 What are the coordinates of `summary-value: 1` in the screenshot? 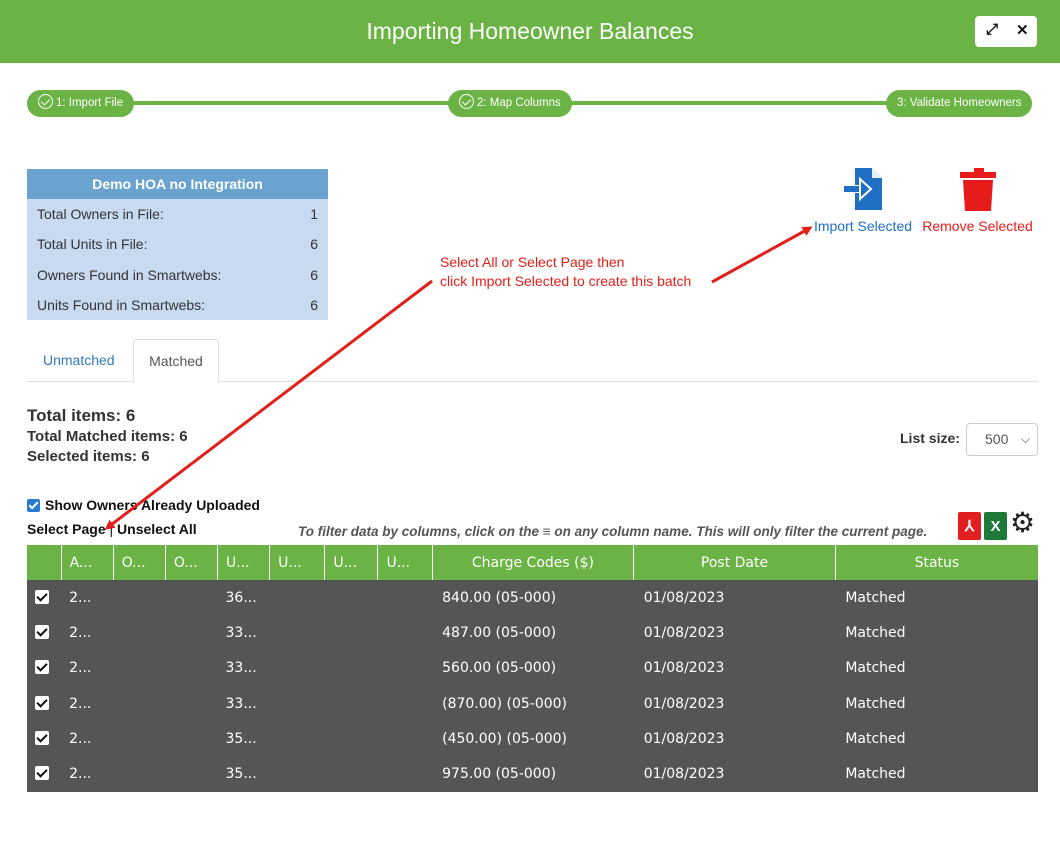 It's located at (314, 214).